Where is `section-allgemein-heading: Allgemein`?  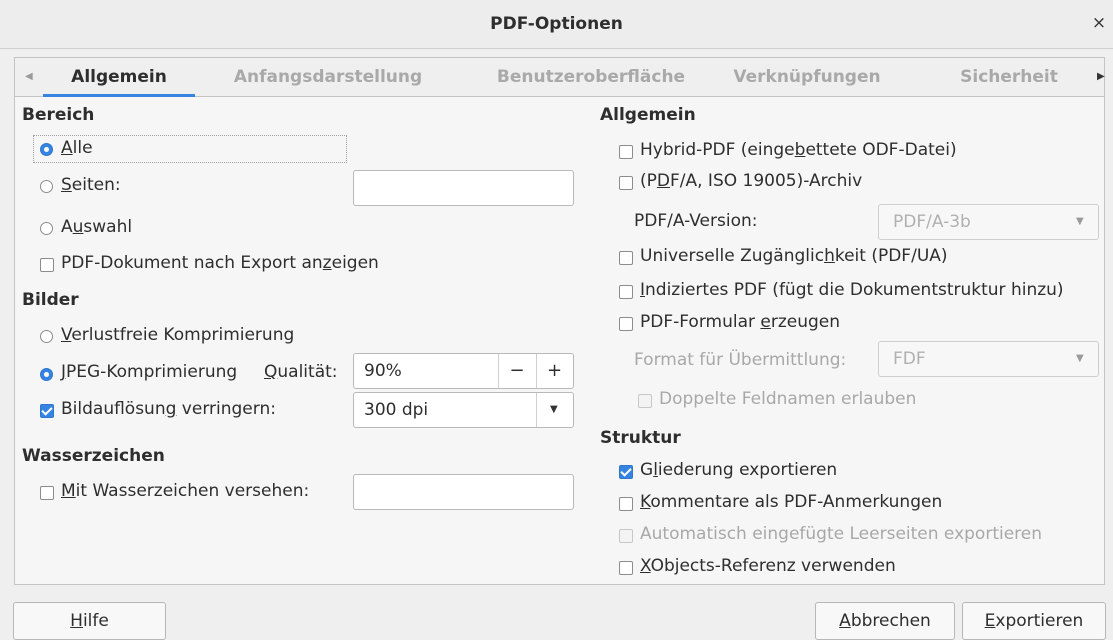
section-allgemein-heading: Allgemein is located at coordinates (648, 115).